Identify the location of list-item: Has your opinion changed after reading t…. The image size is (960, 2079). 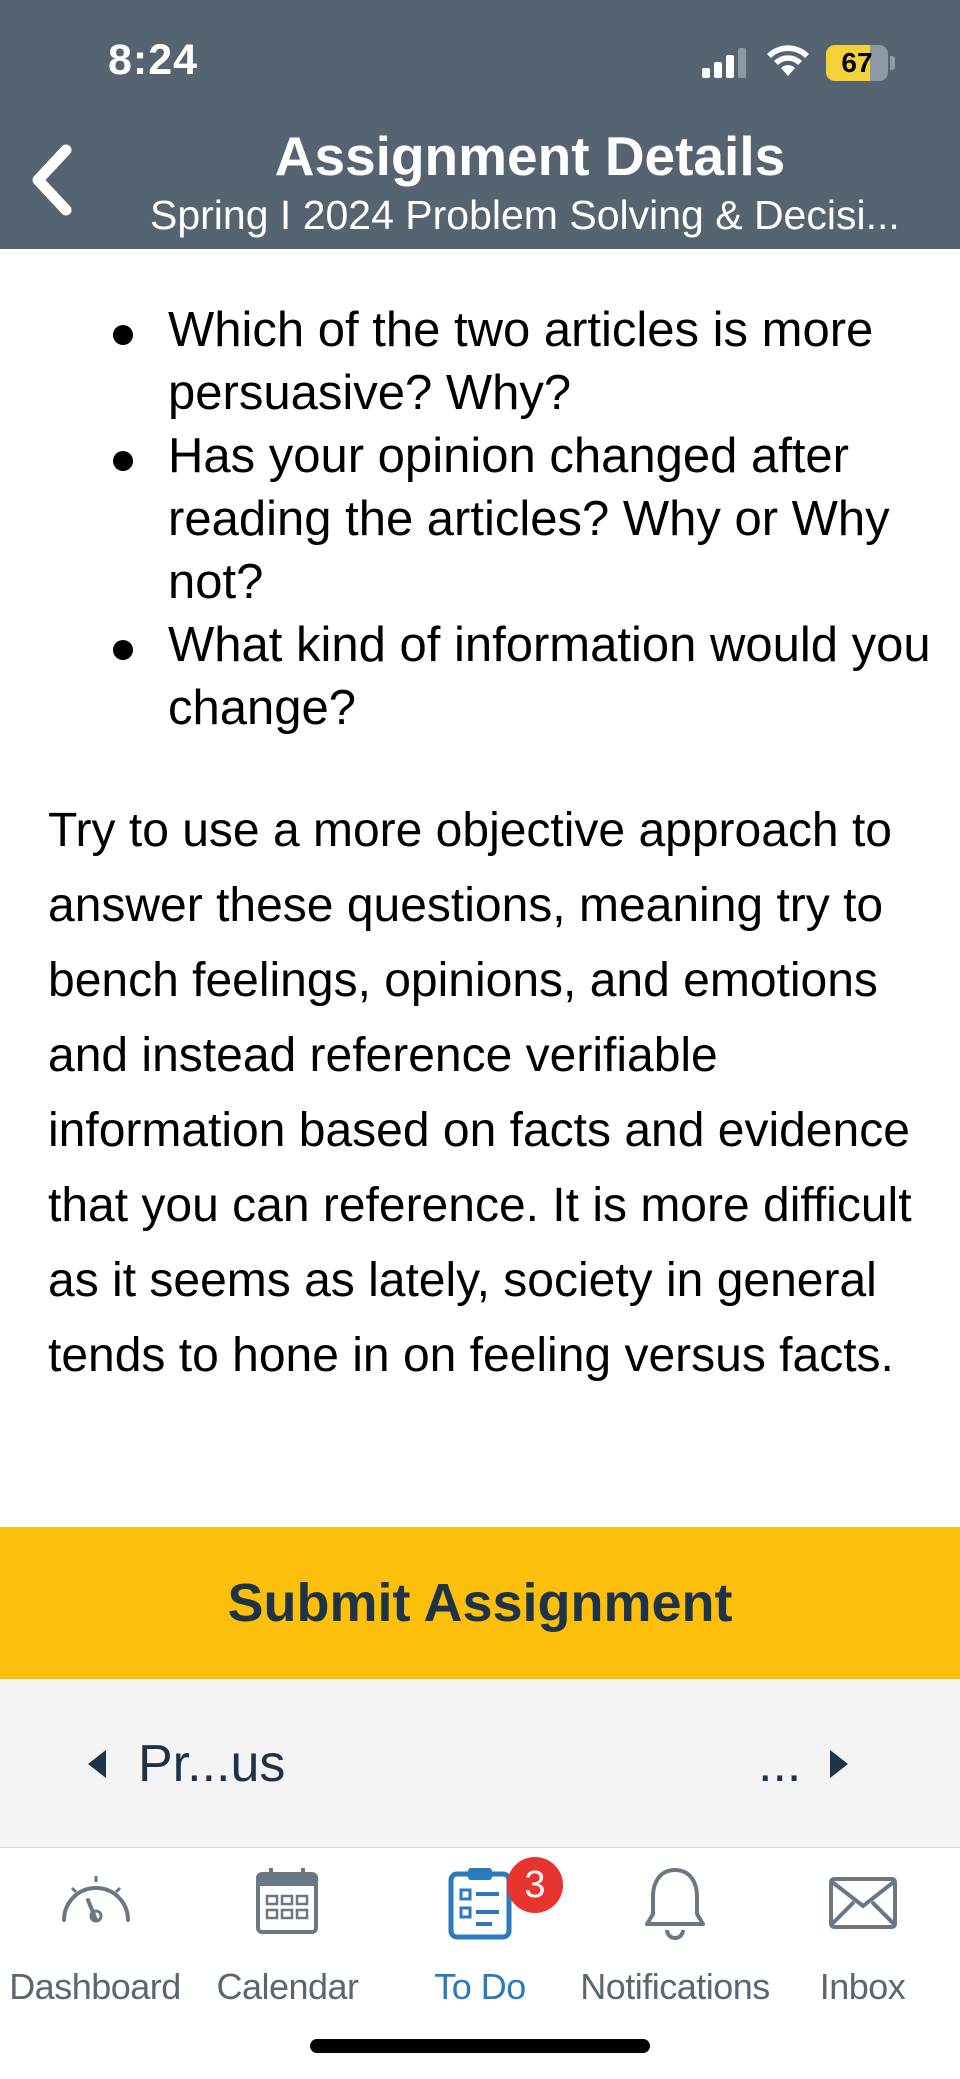
(480, 519).